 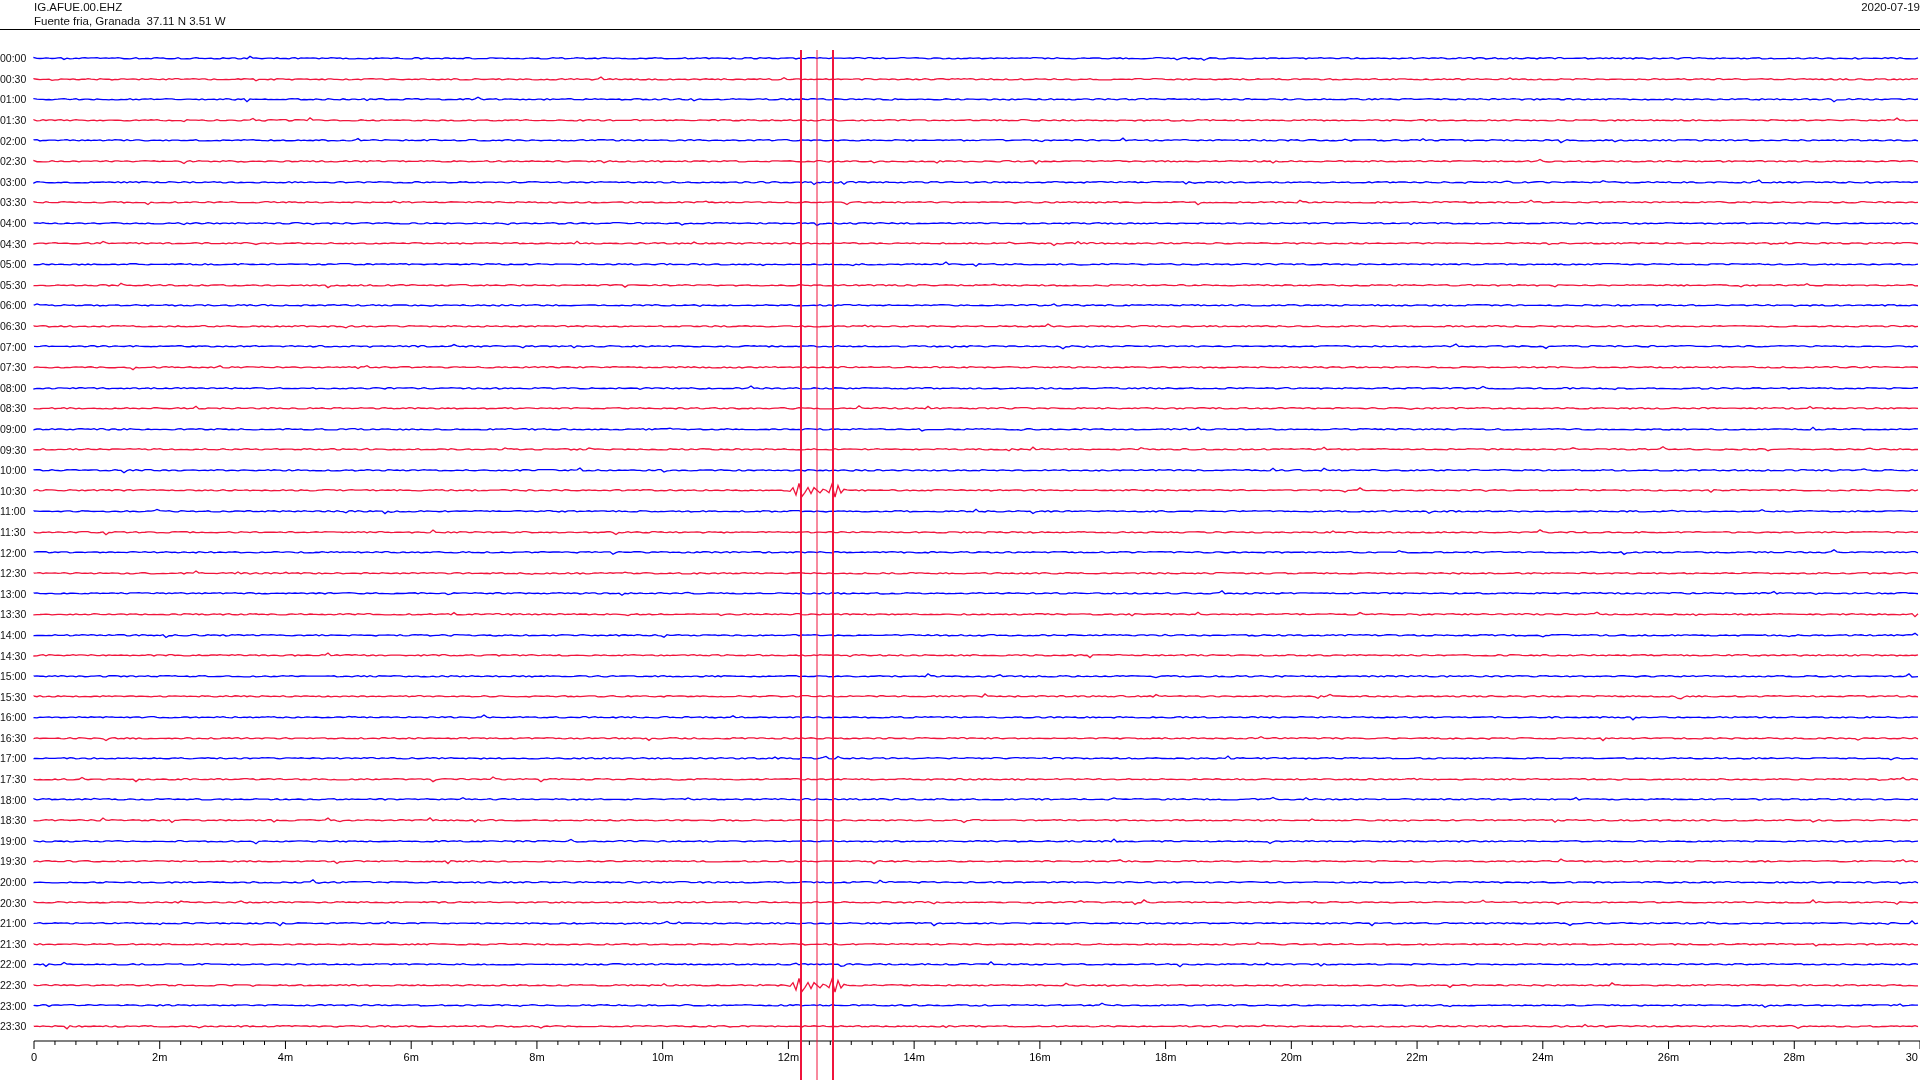 What do you see at coordinates (79, 7) in the screenshot?
I see `station-code: IG.AFUE.00.EHZ` at bounding box center [79, 7].